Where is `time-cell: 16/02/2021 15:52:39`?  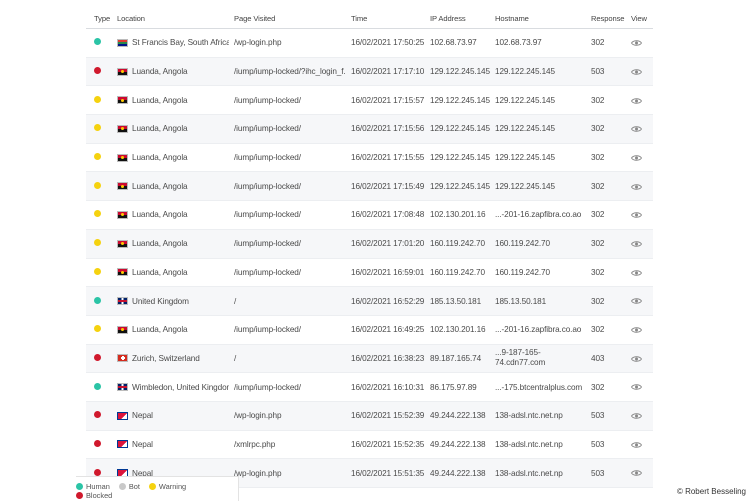
time-cell: 16/02/2021 15:52:39 is located at coordinates (388, 416).